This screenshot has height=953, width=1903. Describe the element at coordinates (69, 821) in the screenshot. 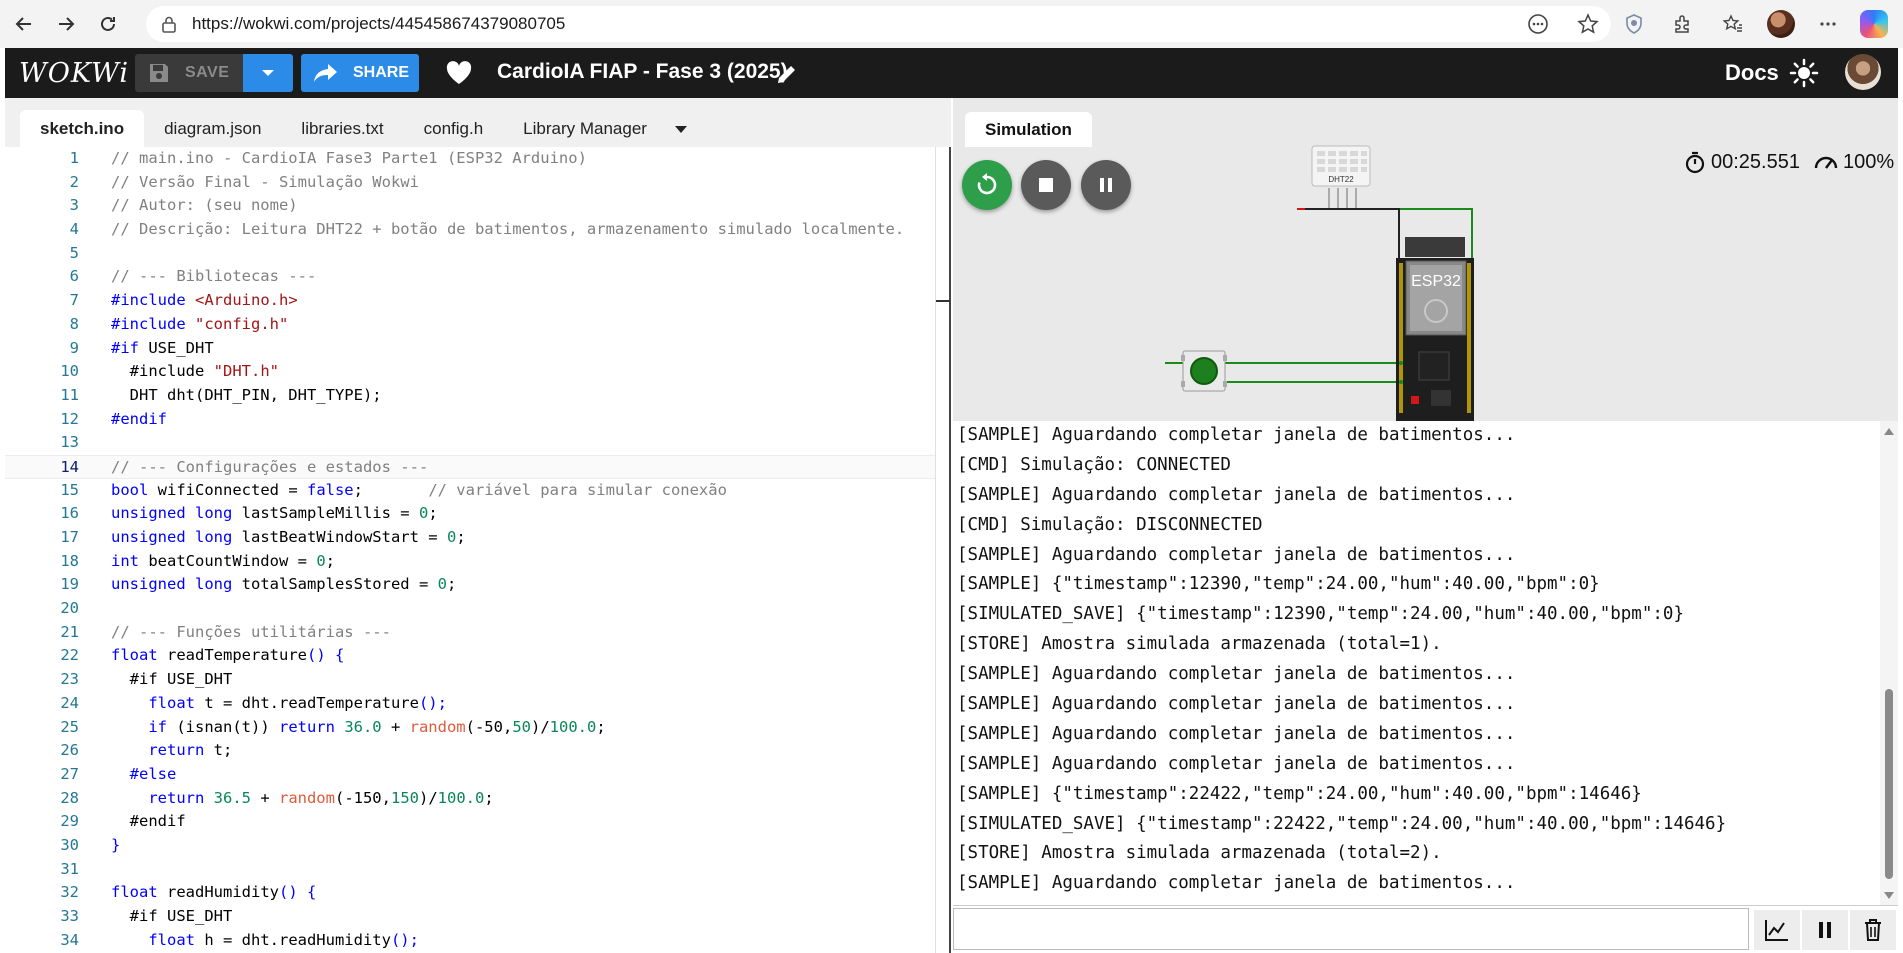

I see `line-number: 29` at that location.